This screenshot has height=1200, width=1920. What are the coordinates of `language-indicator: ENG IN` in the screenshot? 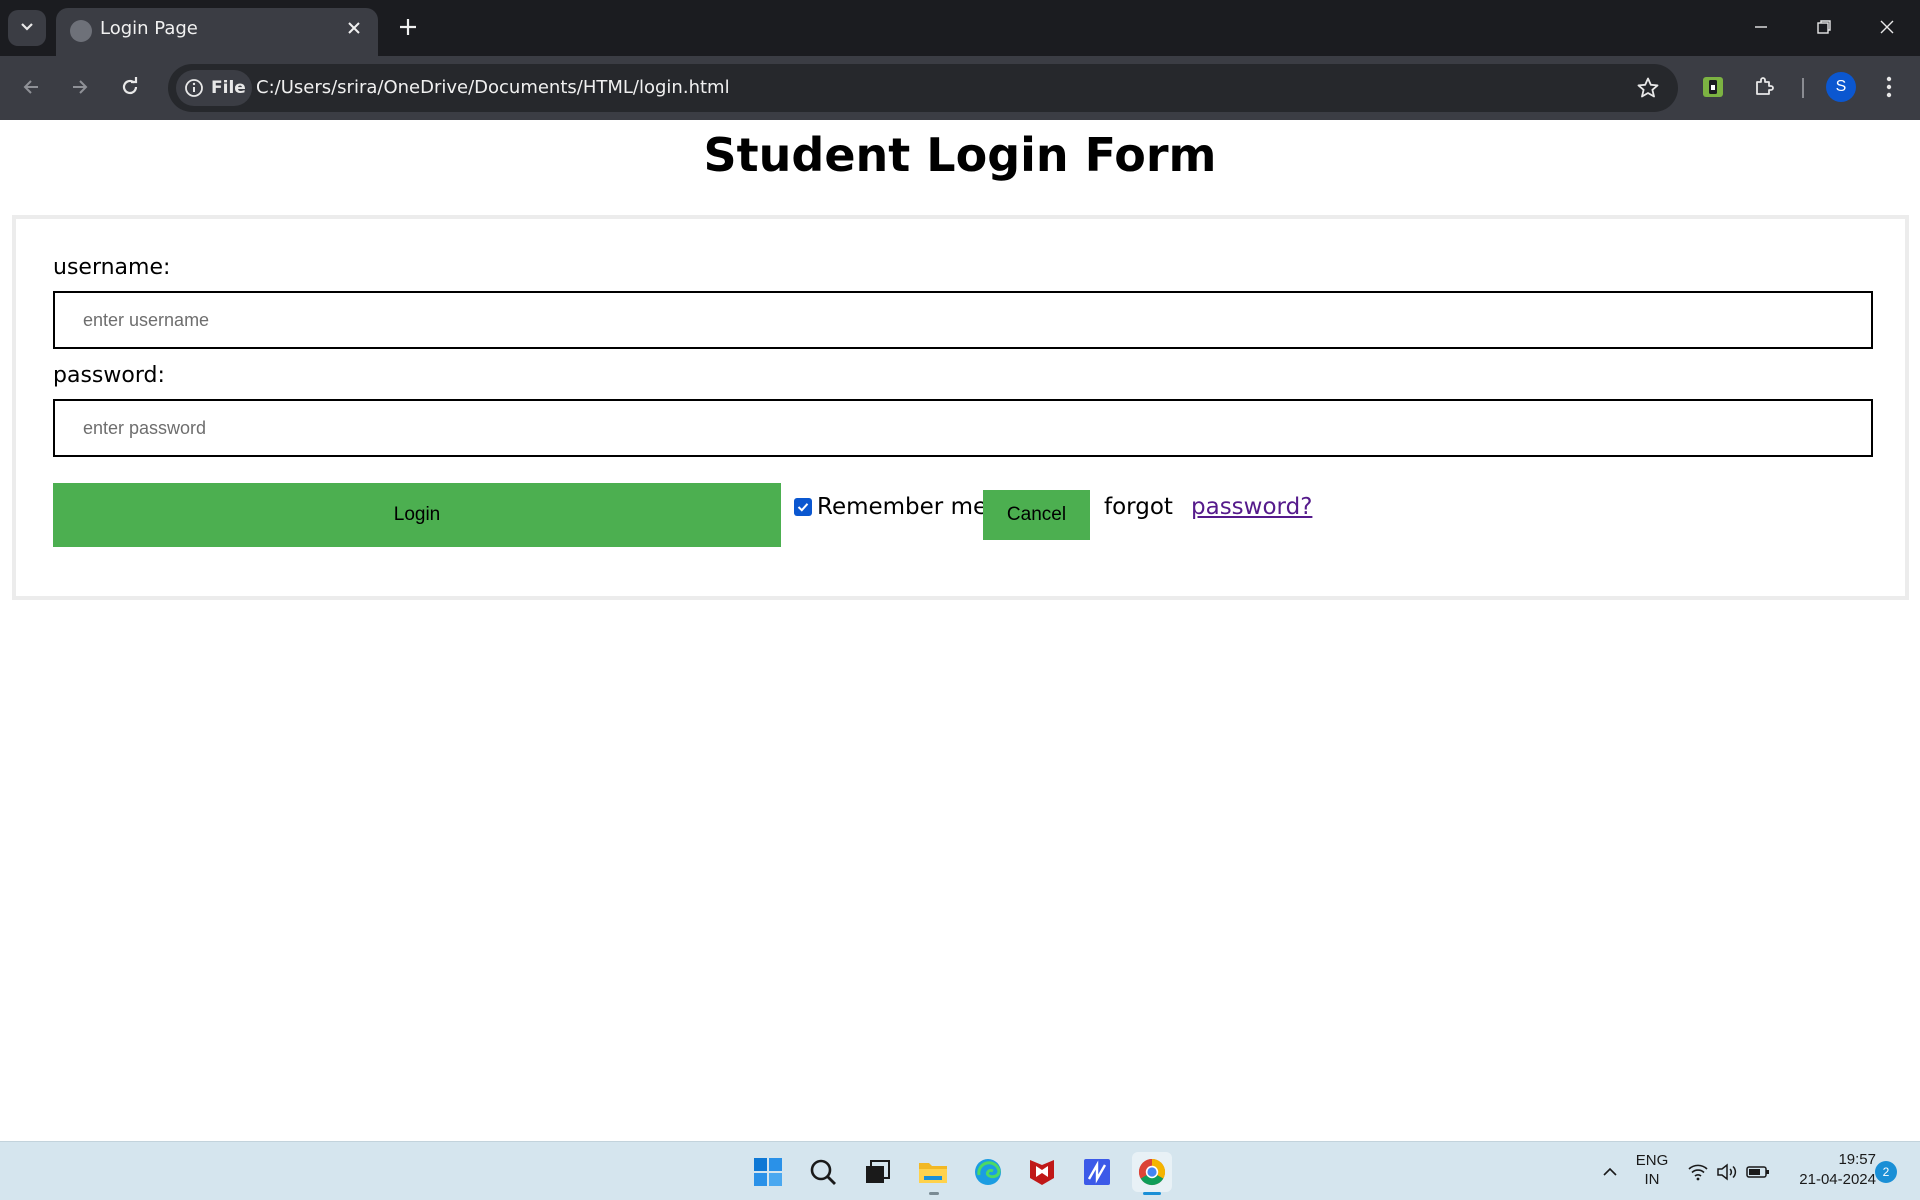 It's located at (1652, 1170).